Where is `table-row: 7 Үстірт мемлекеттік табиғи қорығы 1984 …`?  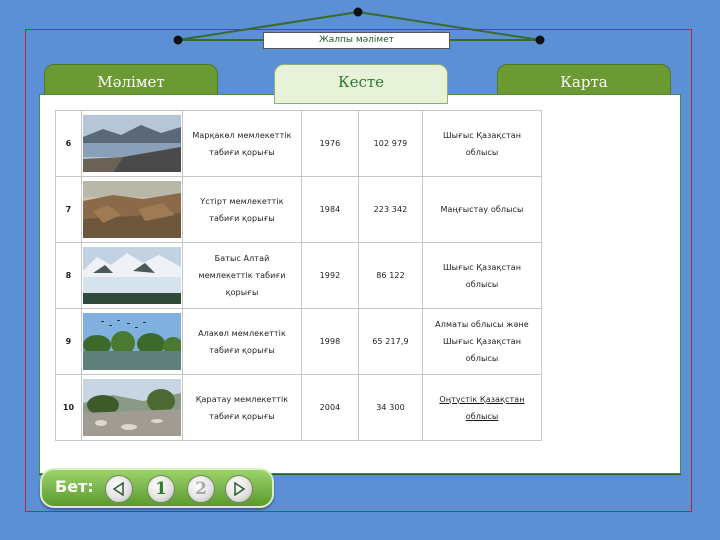 table-row: 7 Үстірт мемлекеттік табиғи қорығы 1984 … is located at coordinates (298, 209).